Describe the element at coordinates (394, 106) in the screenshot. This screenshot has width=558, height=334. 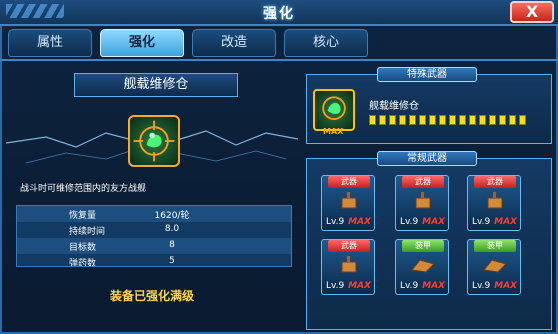
I see `special-weapon-name: 舰载维修仓` at that location.